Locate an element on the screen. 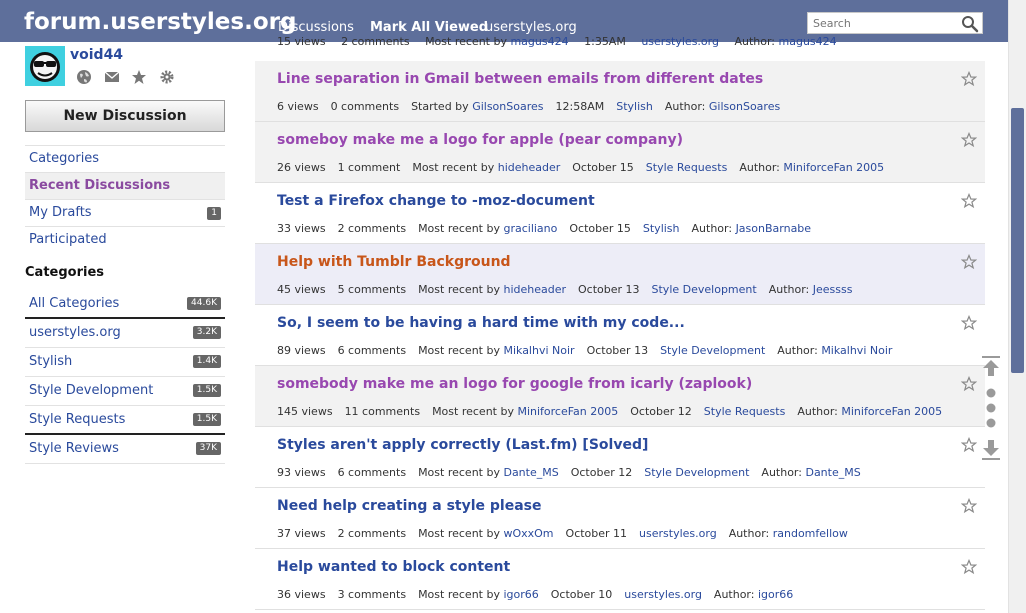  scroll-bottom-icon is located at coordinates (991, 450).